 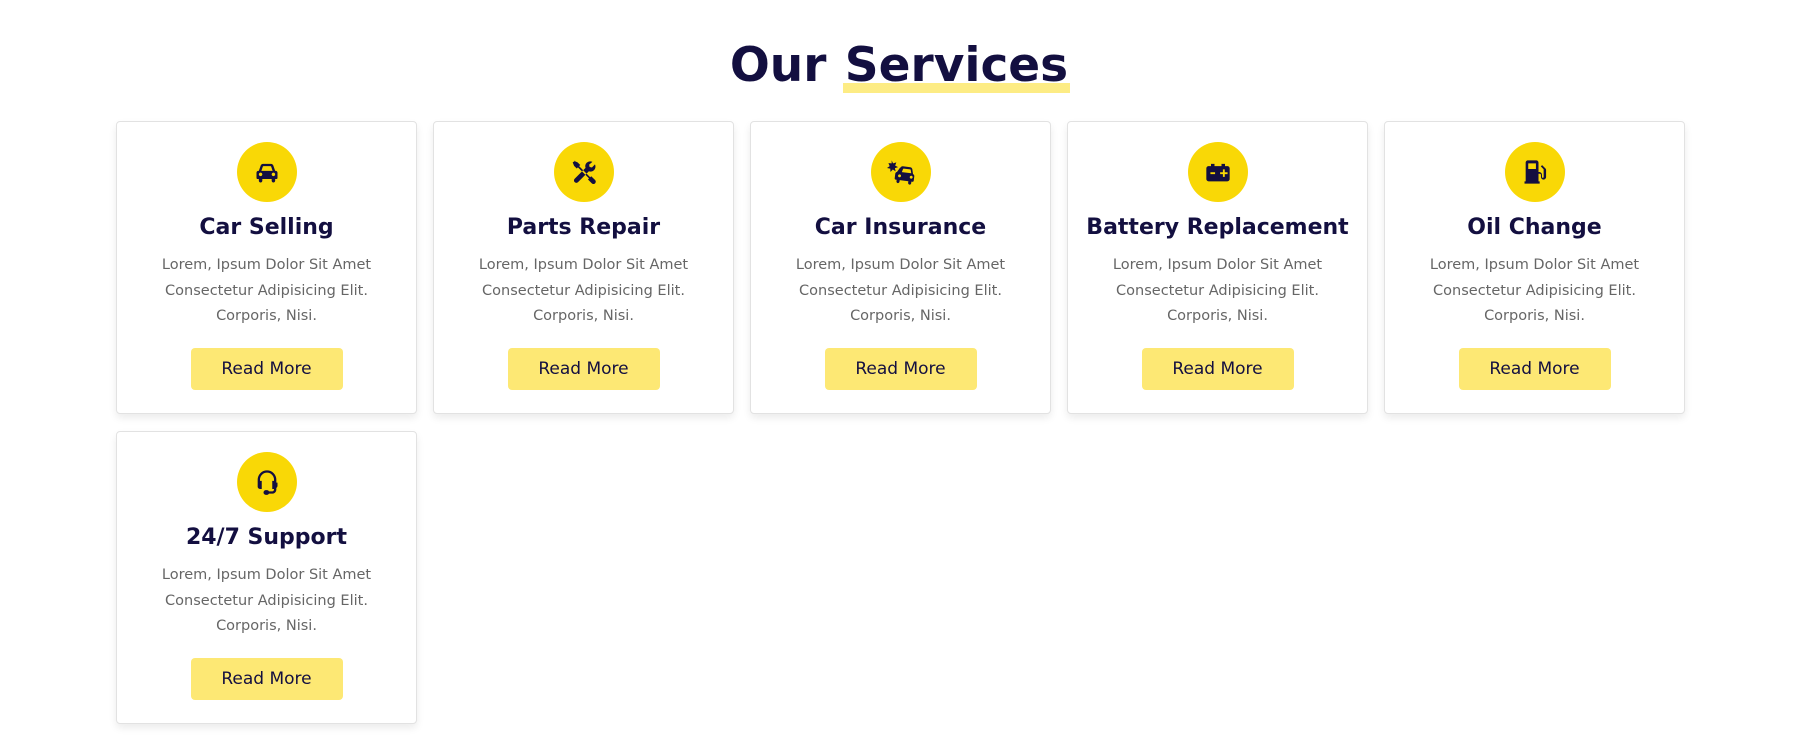 What do you see at coordinates (778, 65) in the screenshot?
I see `section-title-first: Our` at bounding box center [778, 65].